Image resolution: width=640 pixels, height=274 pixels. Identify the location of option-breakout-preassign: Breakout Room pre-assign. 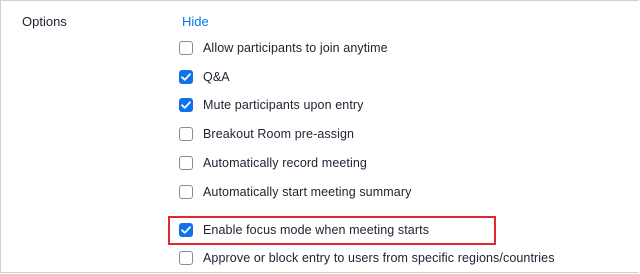
(266, 134).